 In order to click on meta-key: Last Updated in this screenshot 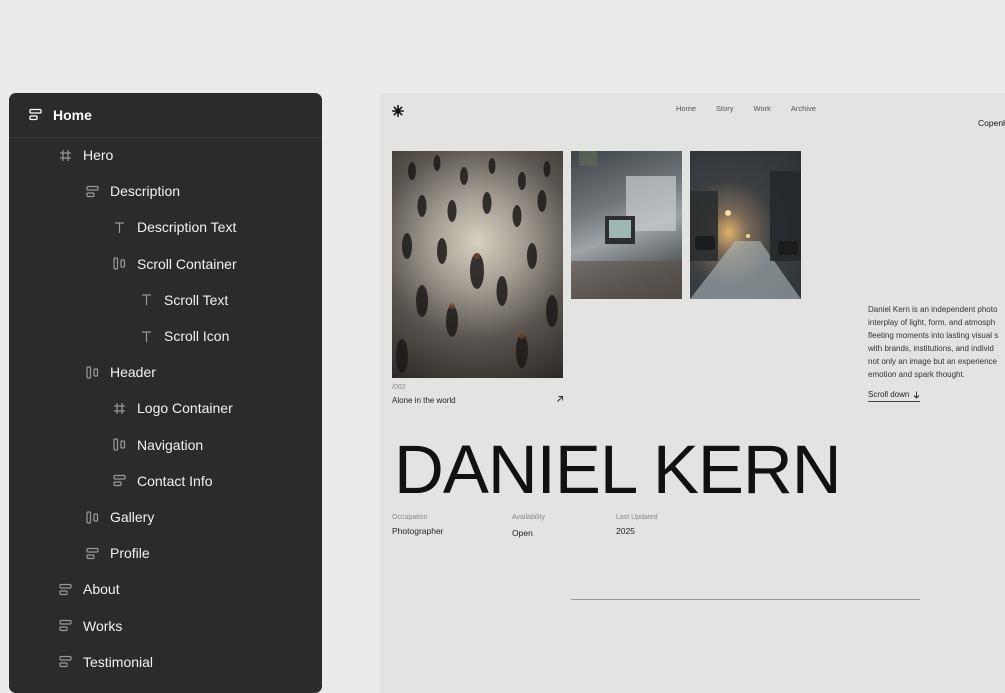, I will do `click(637, 517)`.